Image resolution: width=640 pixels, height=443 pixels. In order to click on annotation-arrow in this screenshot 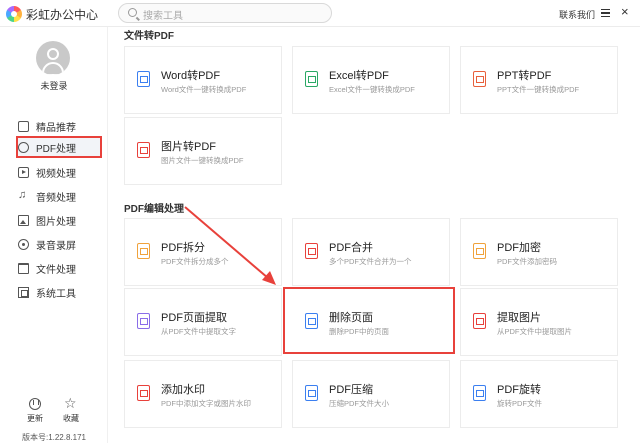, I will do `click(230, 245)`.